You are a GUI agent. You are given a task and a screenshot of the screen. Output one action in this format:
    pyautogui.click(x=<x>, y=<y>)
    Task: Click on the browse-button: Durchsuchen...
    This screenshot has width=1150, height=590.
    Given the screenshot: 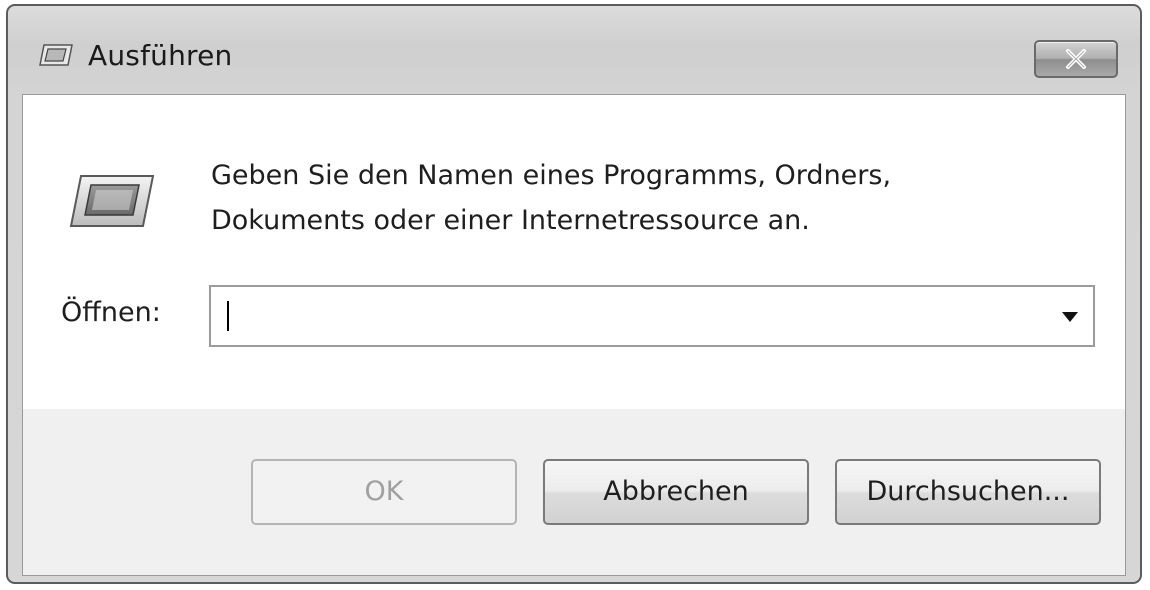 What is the action you would take?
    pyautogui.click(x=968, y=492)
    